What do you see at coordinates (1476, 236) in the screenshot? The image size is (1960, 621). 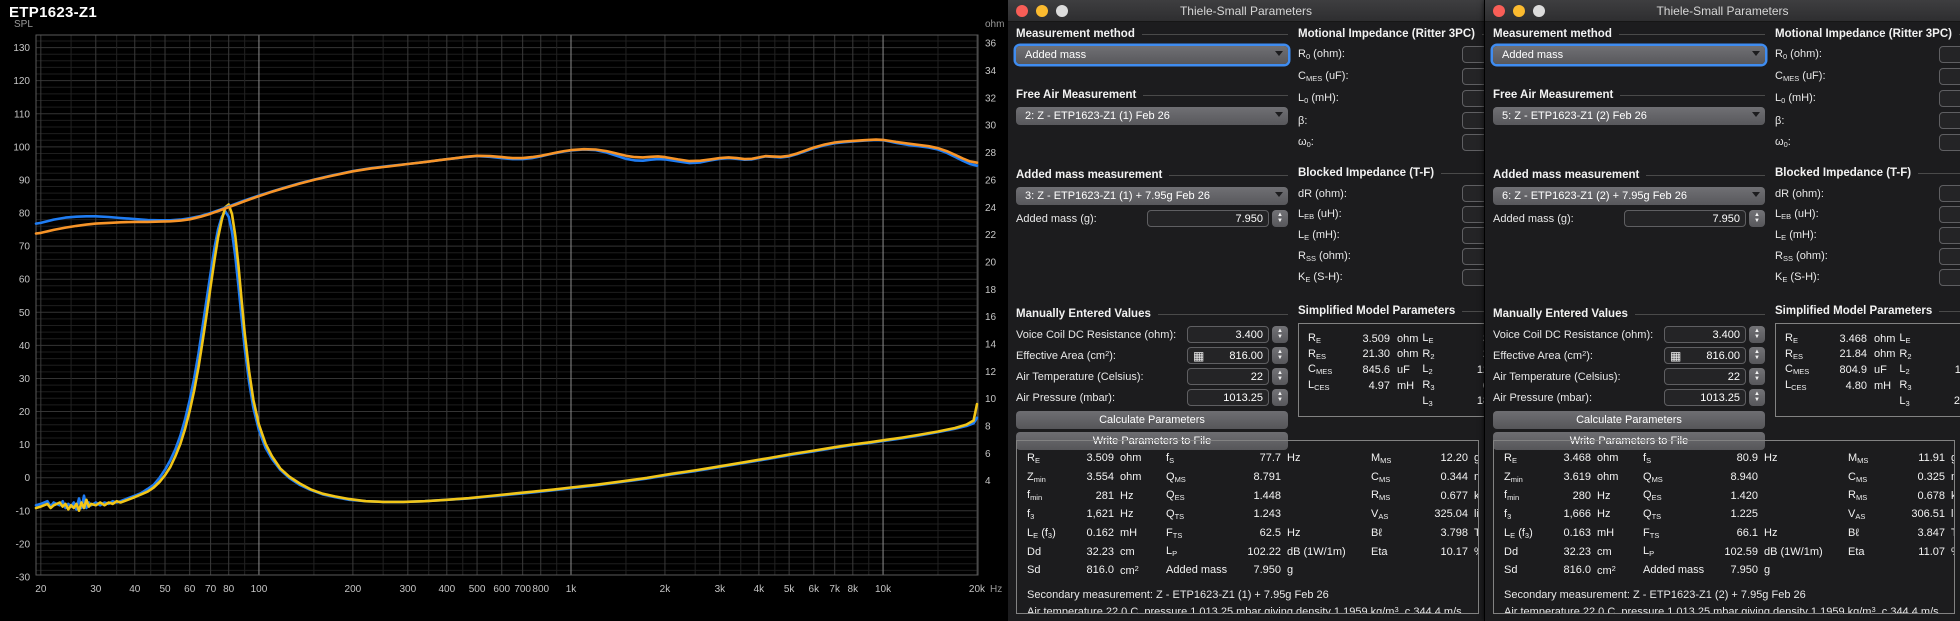 I see `field-value: 0.364` at bounding box center [1476, 236].